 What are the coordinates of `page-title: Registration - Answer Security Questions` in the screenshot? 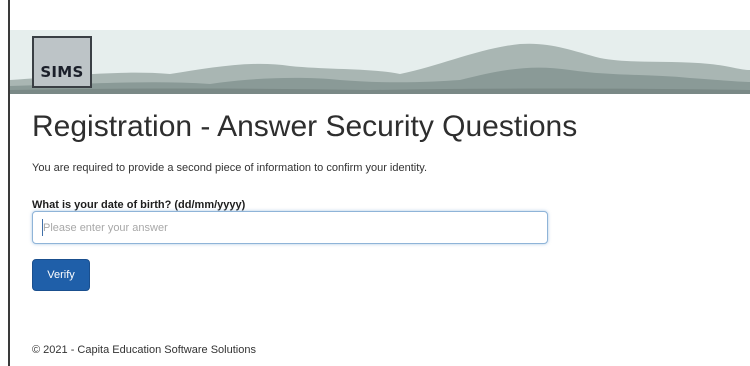 It's located at (305, 126).